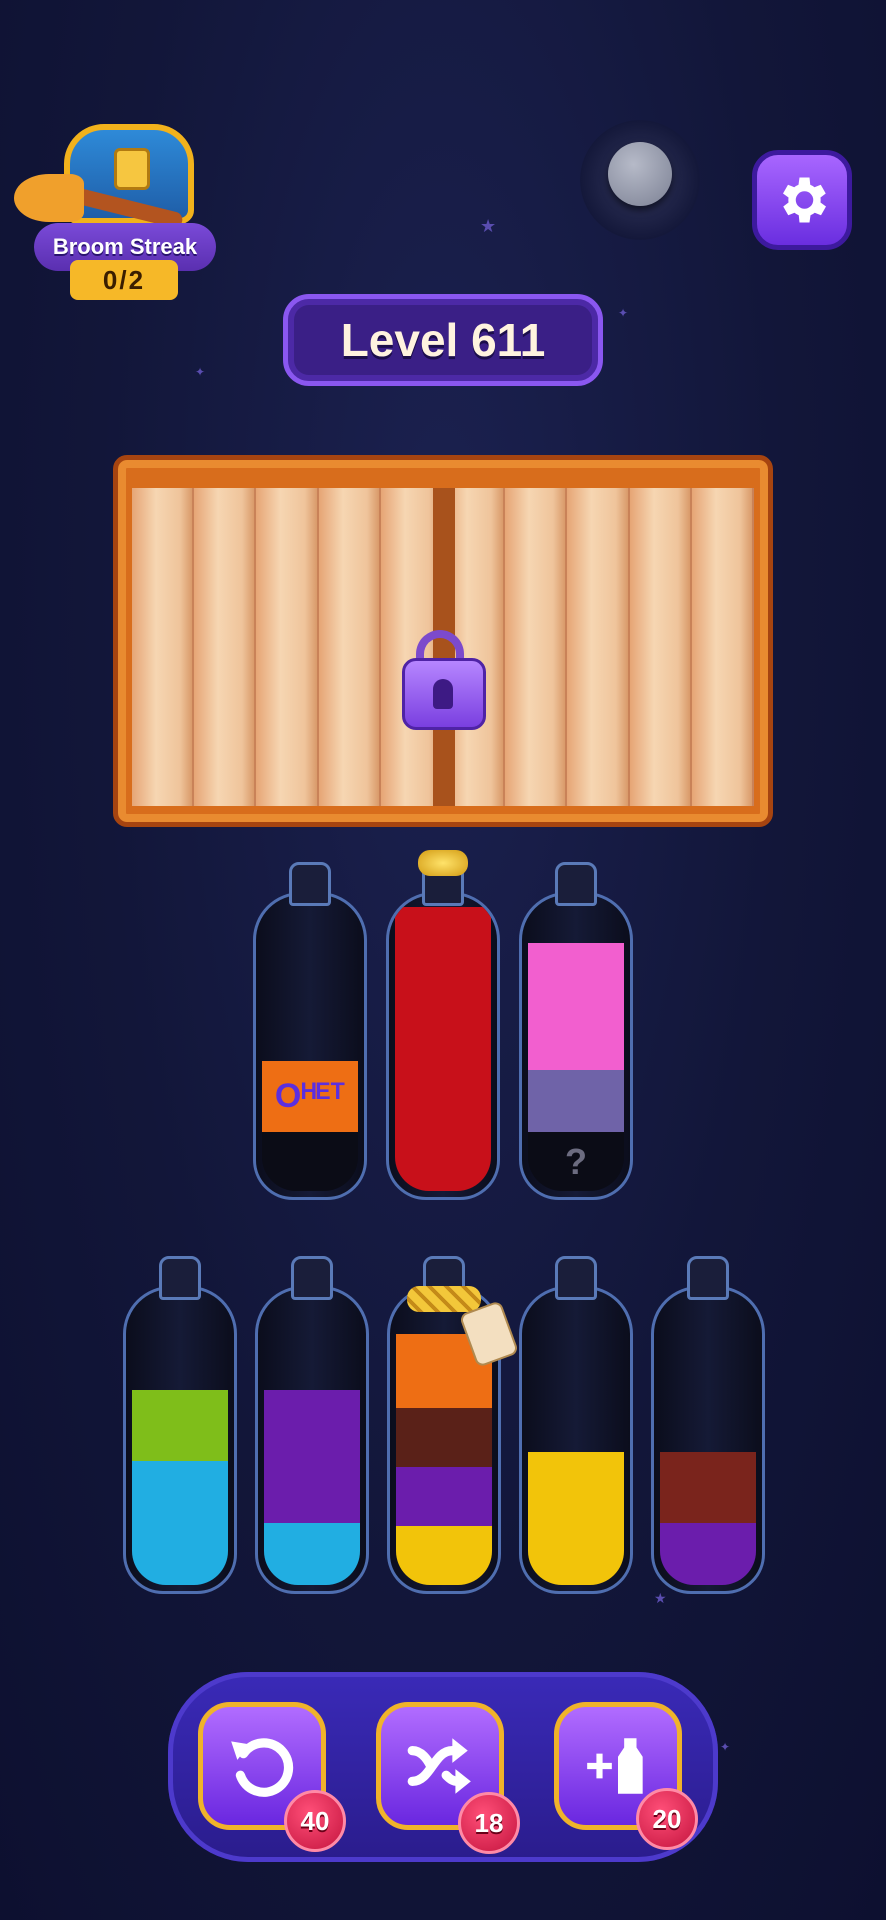 The width and height of the screenshot is (886, 1920). I want to click on bottle: Oᴴᴱᵀ, so click(310, 1032).